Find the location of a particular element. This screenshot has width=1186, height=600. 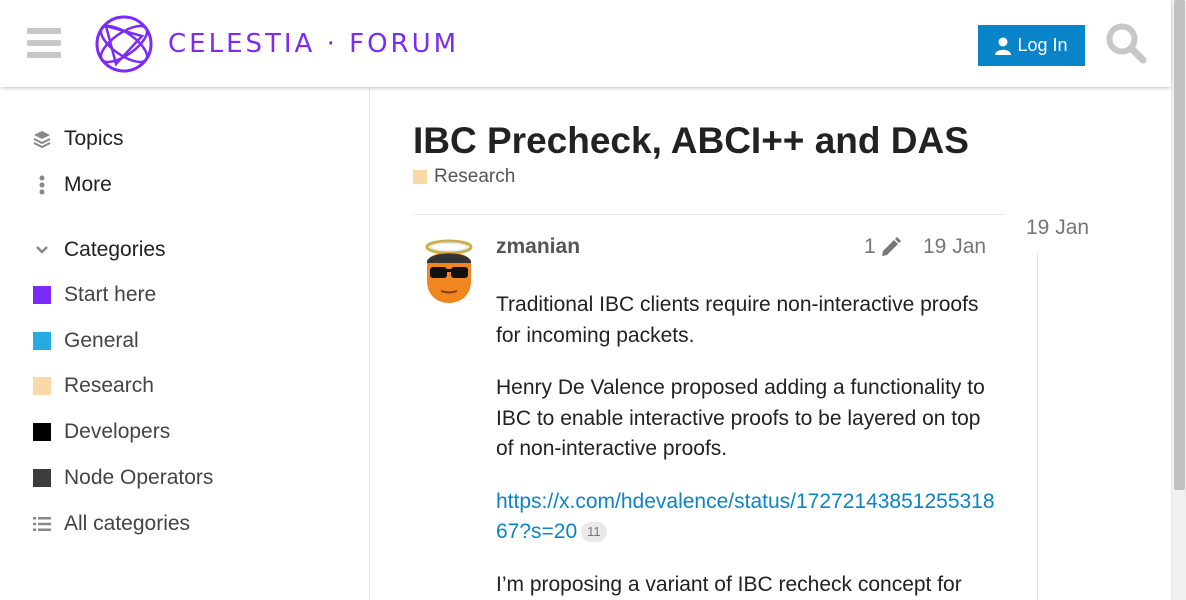

celestia-logo-icon is located at coordinates (124, 44).